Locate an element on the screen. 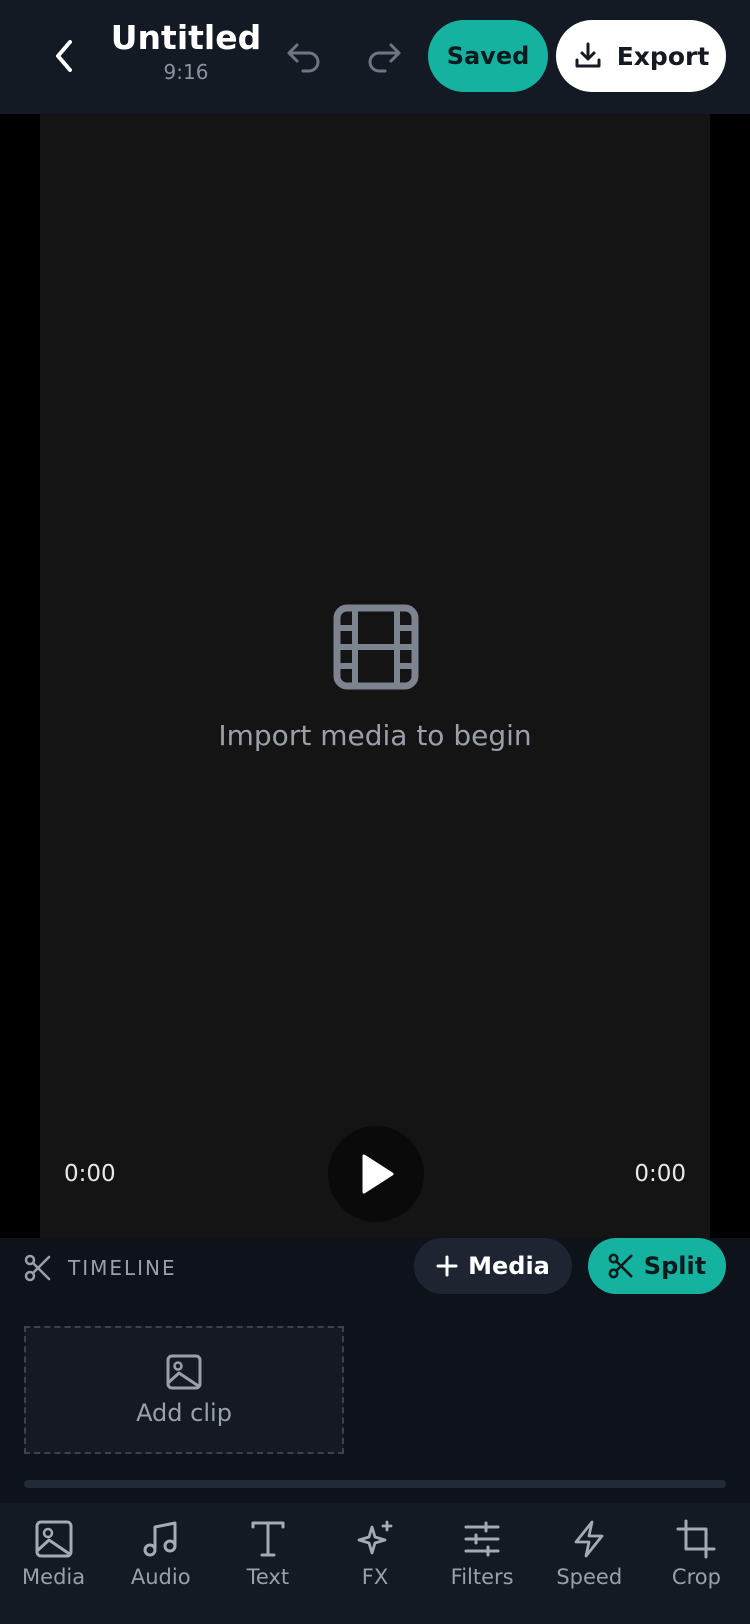 The image size is (750, 1624). export-button: Export is located at coordinates (641, 56).